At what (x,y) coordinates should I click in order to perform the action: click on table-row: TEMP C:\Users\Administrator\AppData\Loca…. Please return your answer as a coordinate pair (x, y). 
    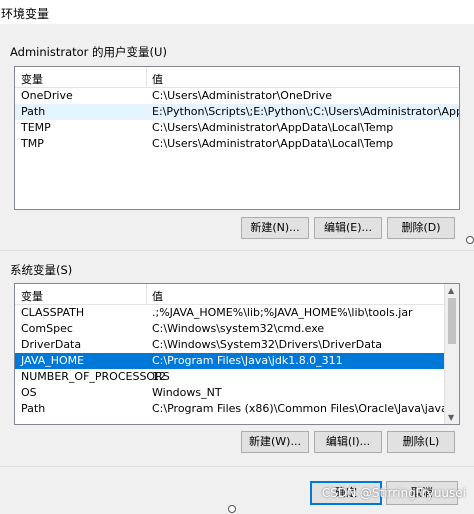
    Looking at the image, I should click on (237, 128).